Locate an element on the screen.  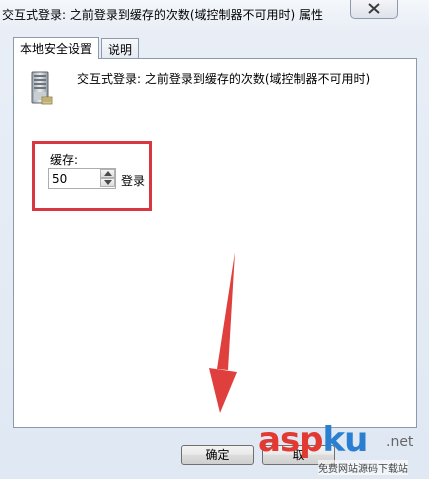
close-button is located at coordinates (374, 9).